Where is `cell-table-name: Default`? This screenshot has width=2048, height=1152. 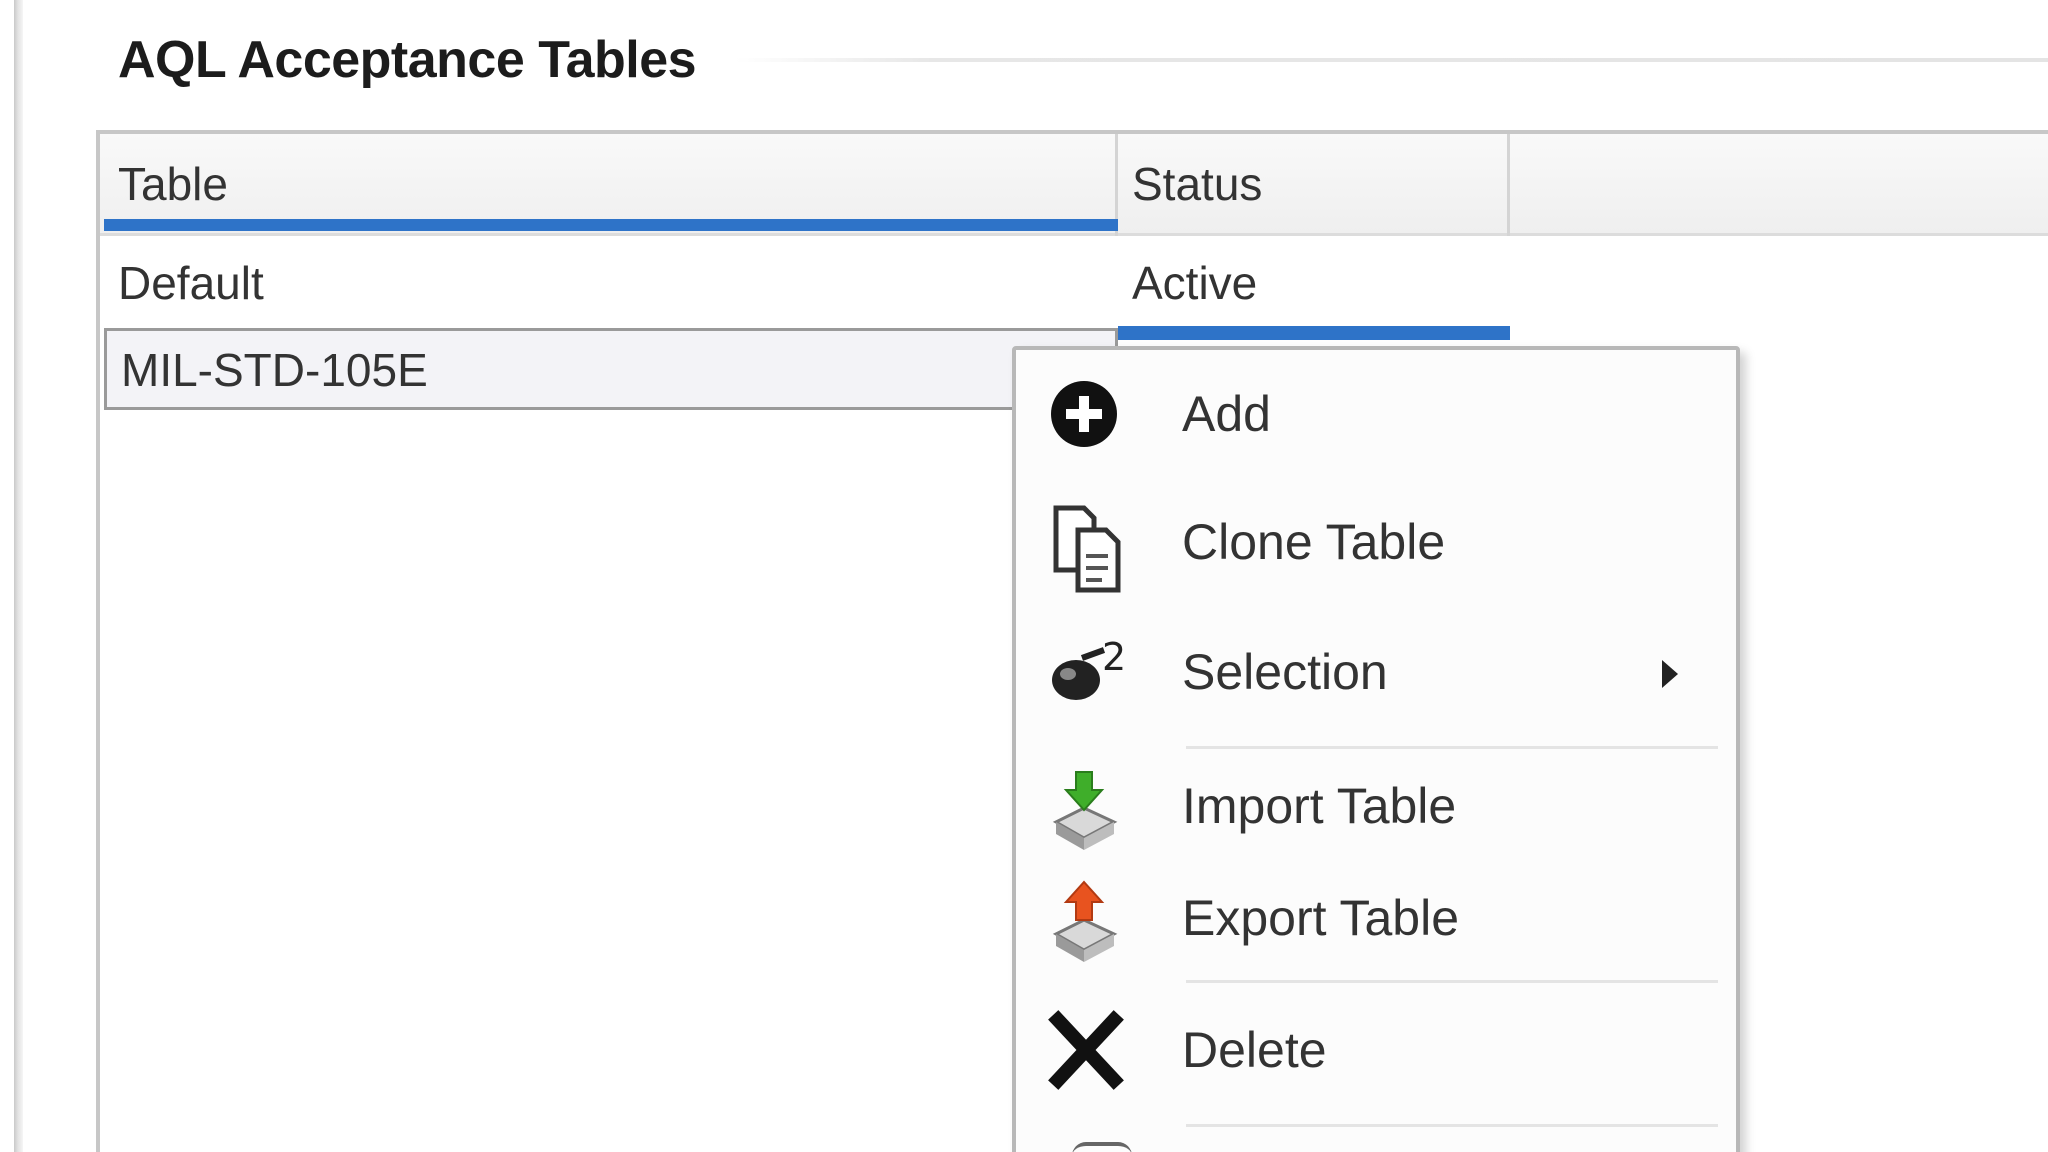 cell-table-name: Default is located at coordinates (611, 283).